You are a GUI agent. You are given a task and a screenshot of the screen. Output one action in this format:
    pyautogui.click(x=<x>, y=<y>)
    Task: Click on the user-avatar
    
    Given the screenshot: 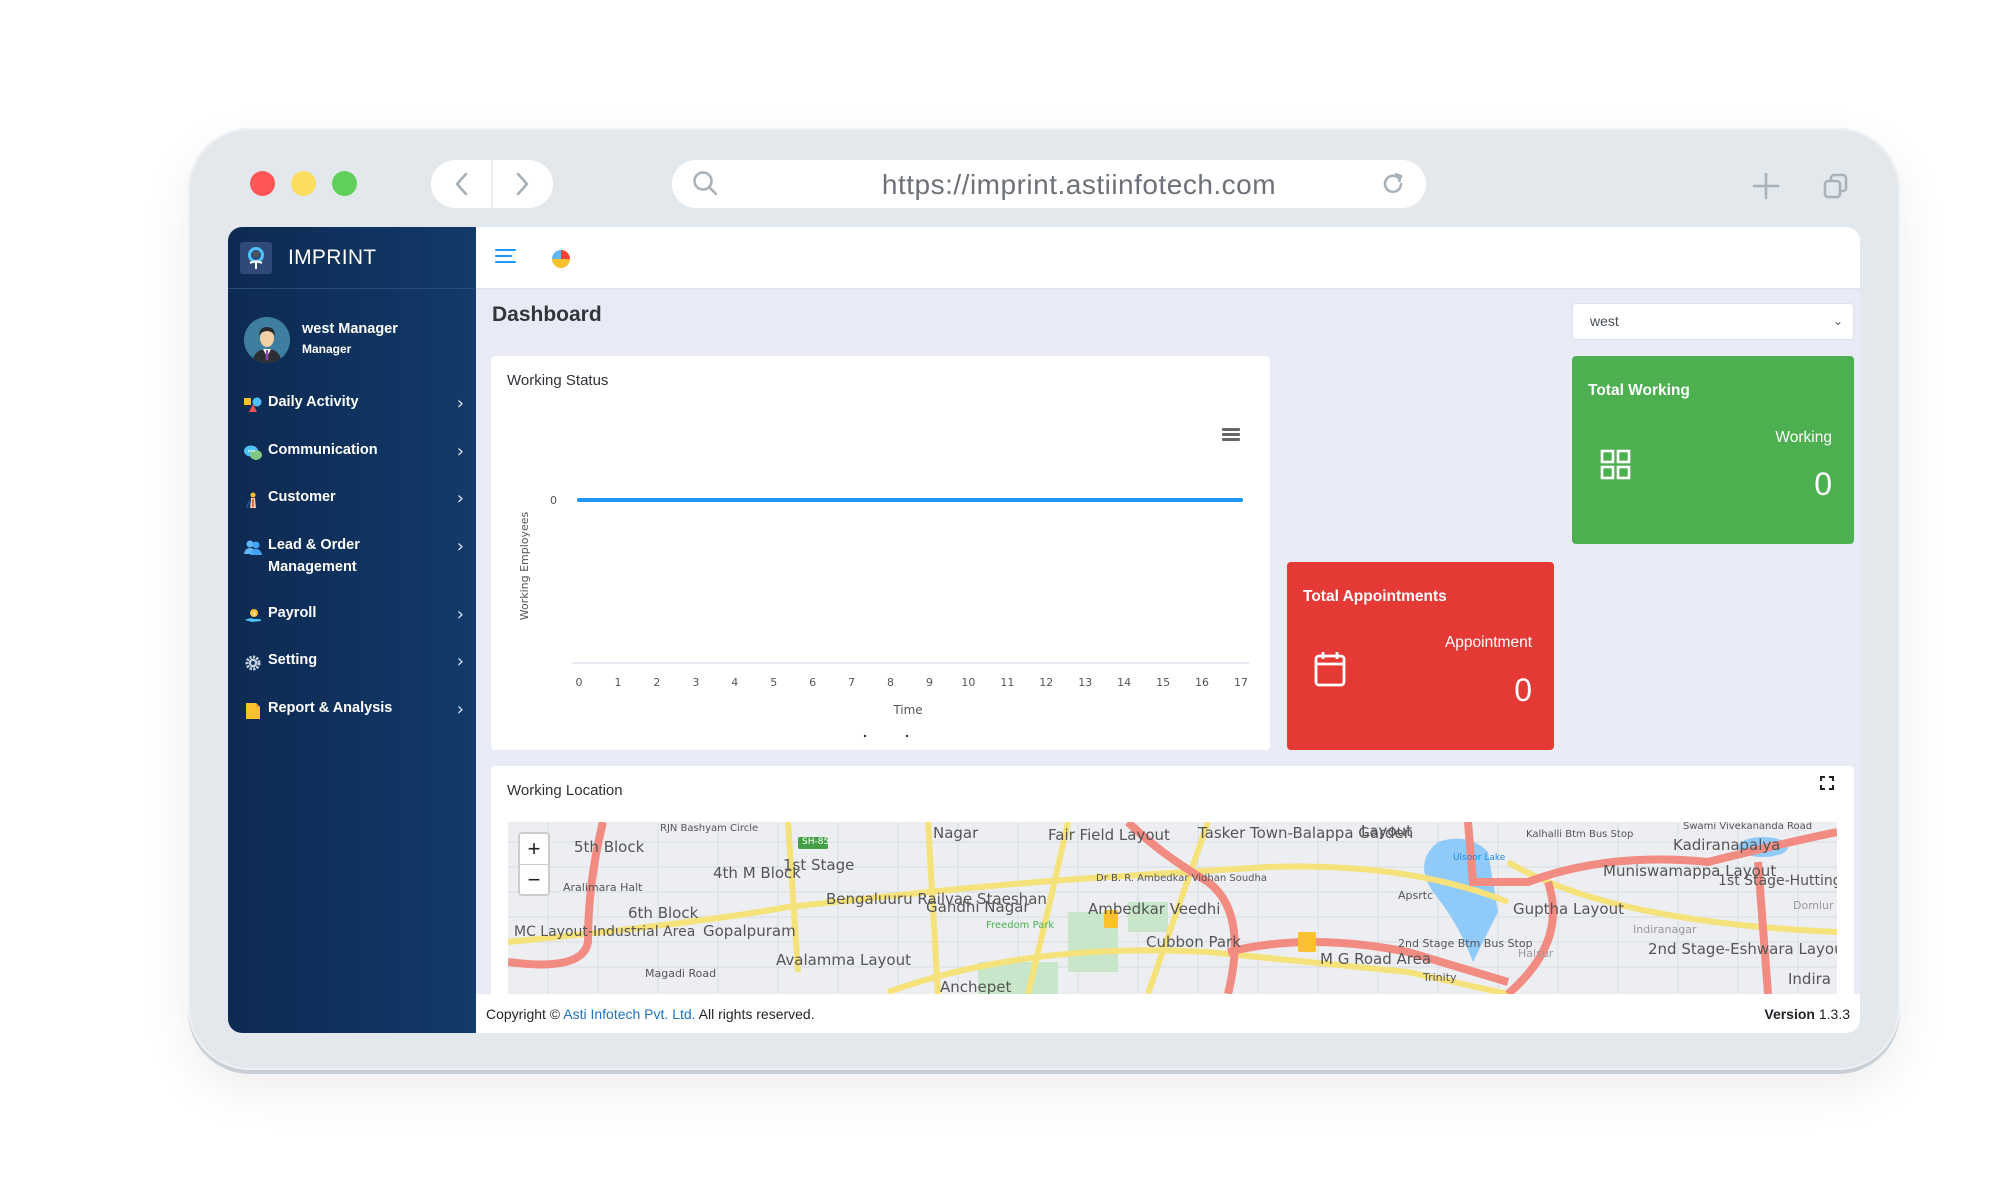 What is the action you would take?
    pyautogui.click(x=267, y=340)
    